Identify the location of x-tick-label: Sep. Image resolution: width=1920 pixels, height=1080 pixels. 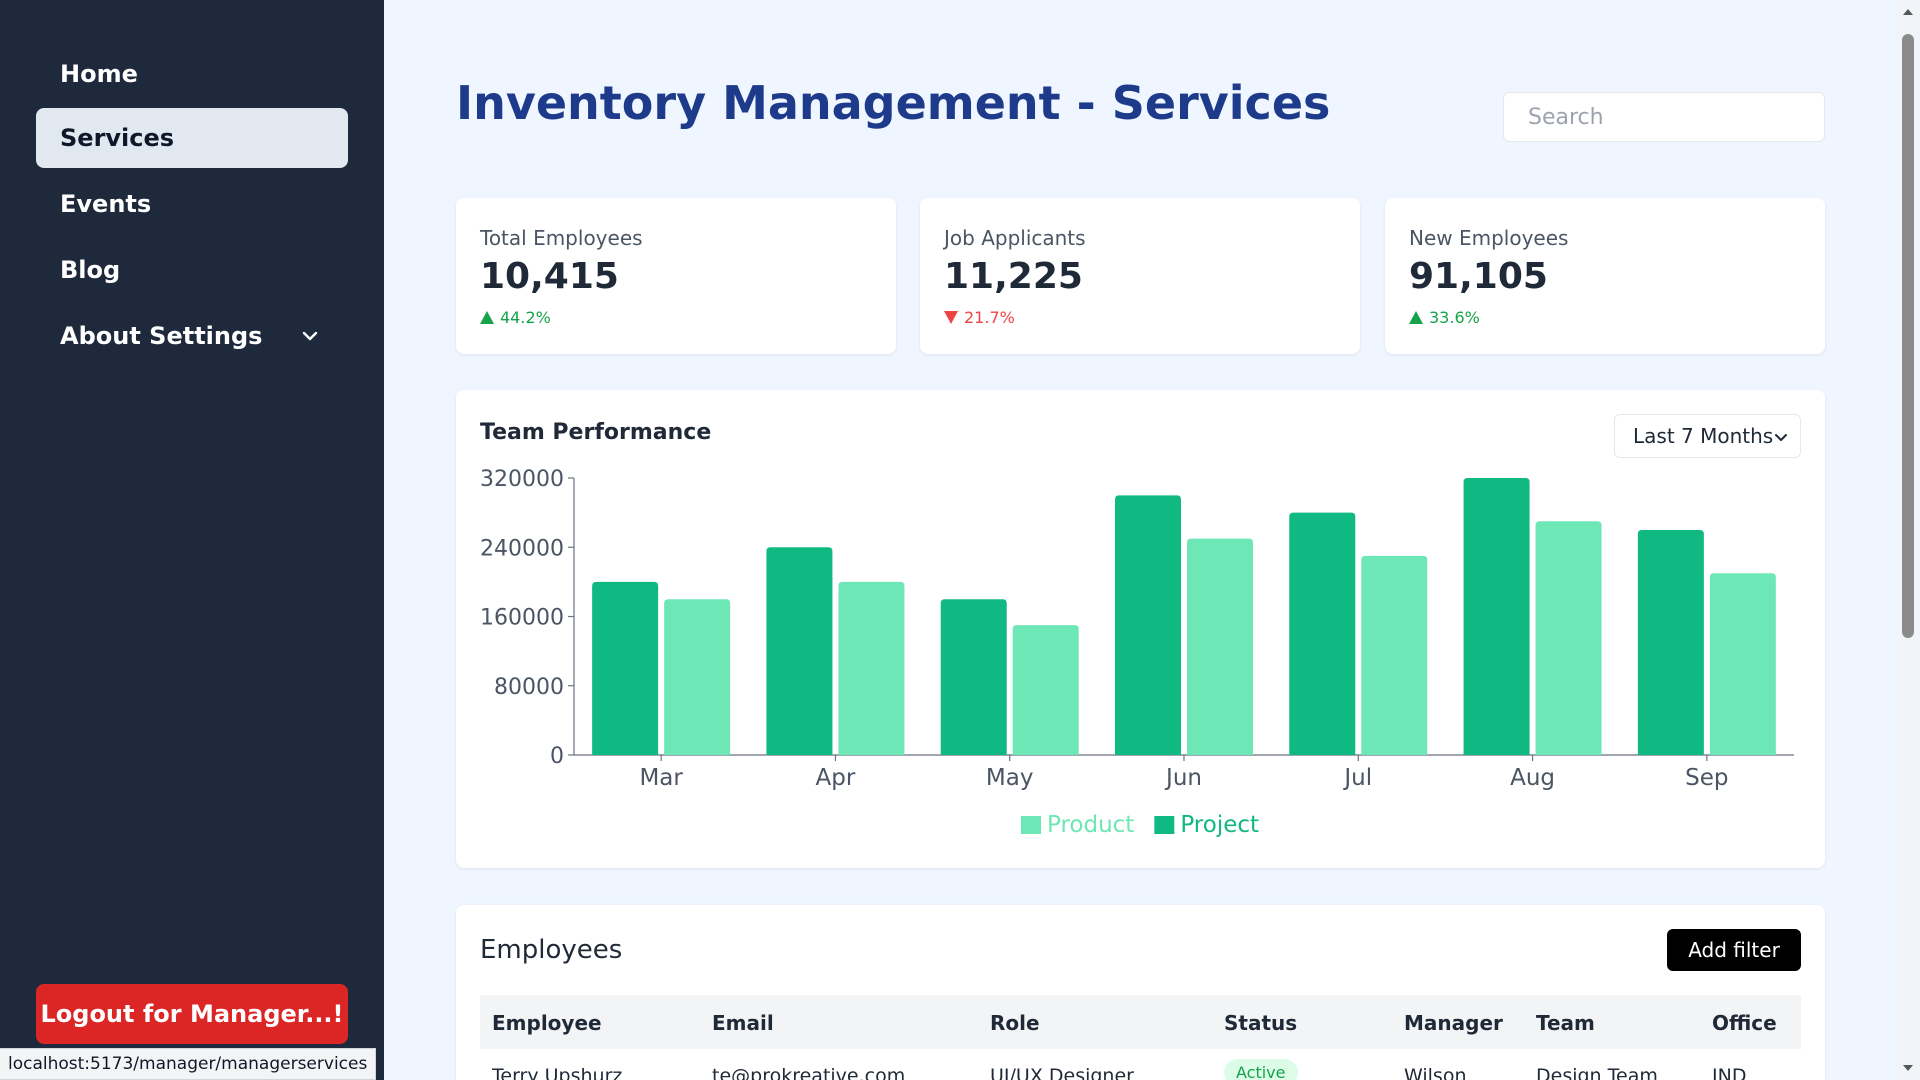
(1706, 778).